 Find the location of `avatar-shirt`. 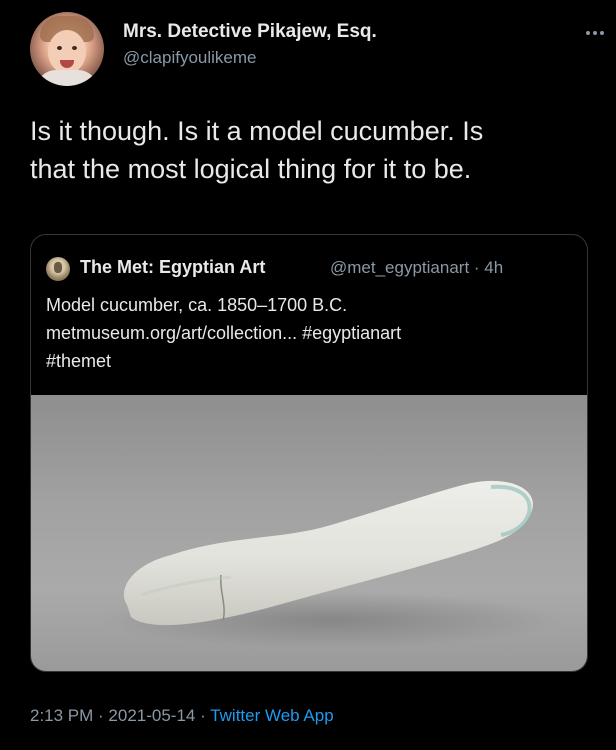

avatar-shirt is located at coordinates (67, 78).